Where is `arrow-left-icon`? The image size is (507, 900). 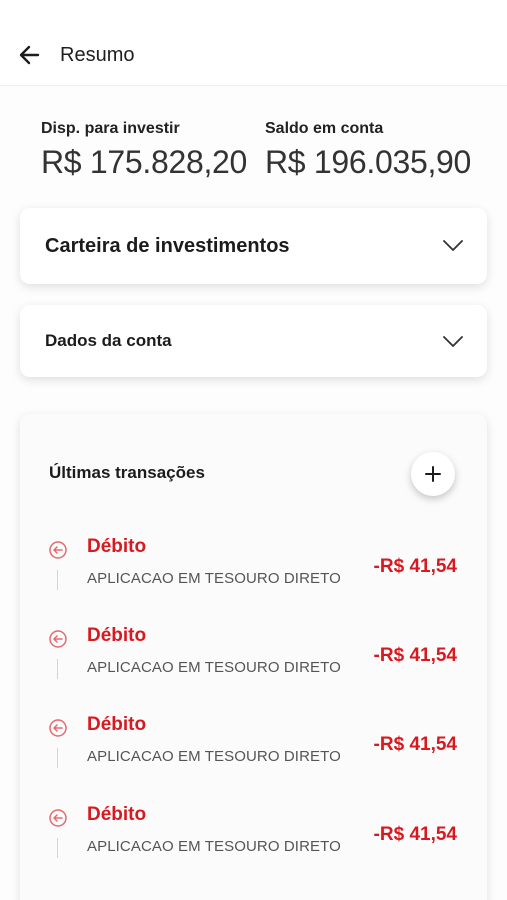 arrow-left-icon is located at coordinates (29, 55).